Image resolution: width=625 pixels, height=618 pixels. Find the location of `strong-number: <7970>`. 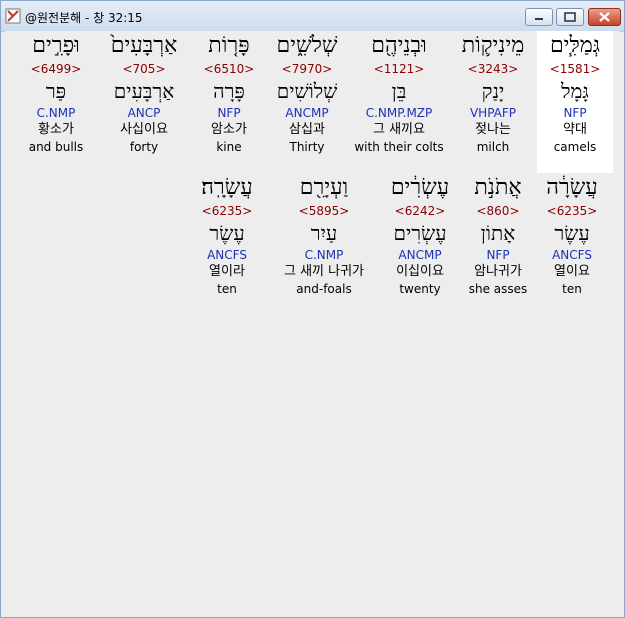

strong-number: <7970> is located at coordinates (307, 69).